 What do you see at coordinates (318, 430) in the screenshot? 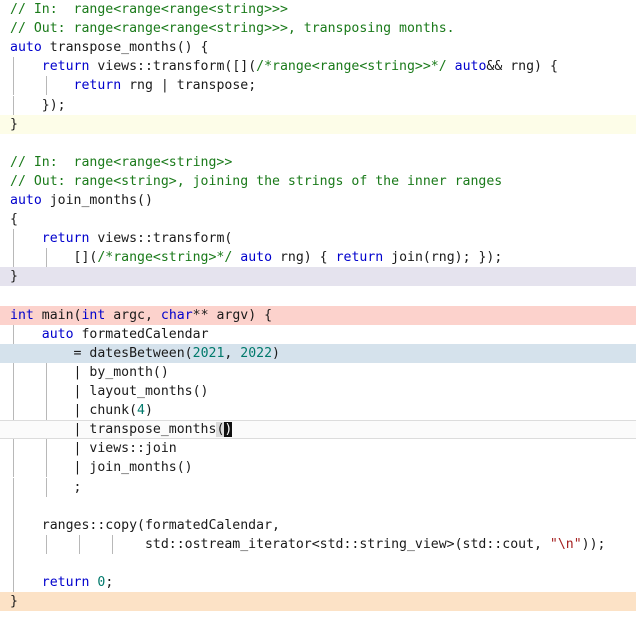
I see `code-line: | transpose_months()` at bounding box center [318, 430].